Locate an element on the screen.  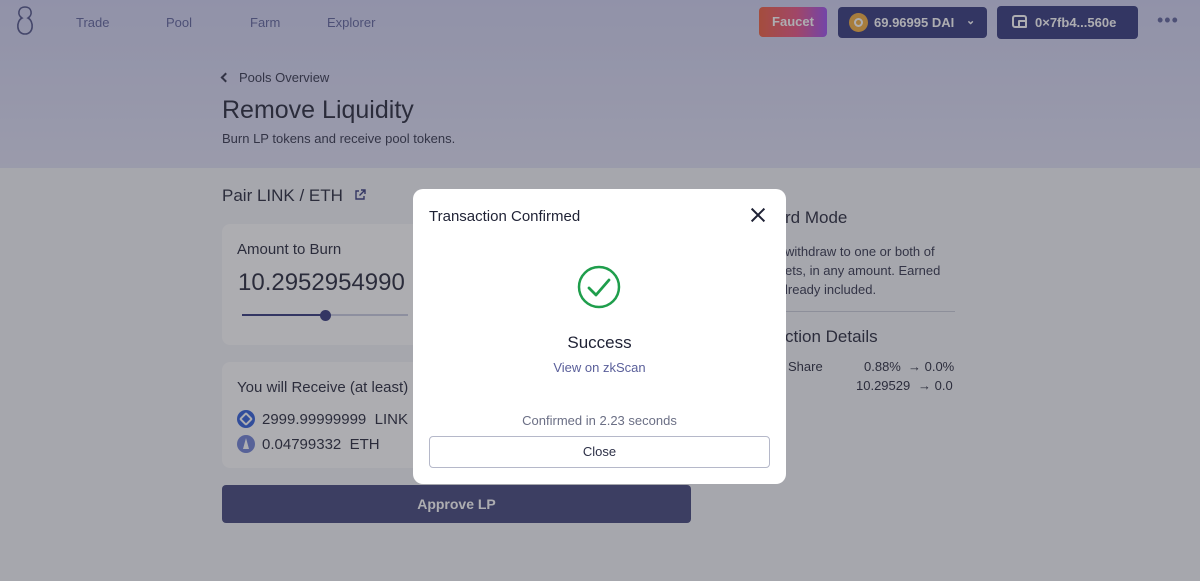
close-button: Close is located at coordinates (599, 452).